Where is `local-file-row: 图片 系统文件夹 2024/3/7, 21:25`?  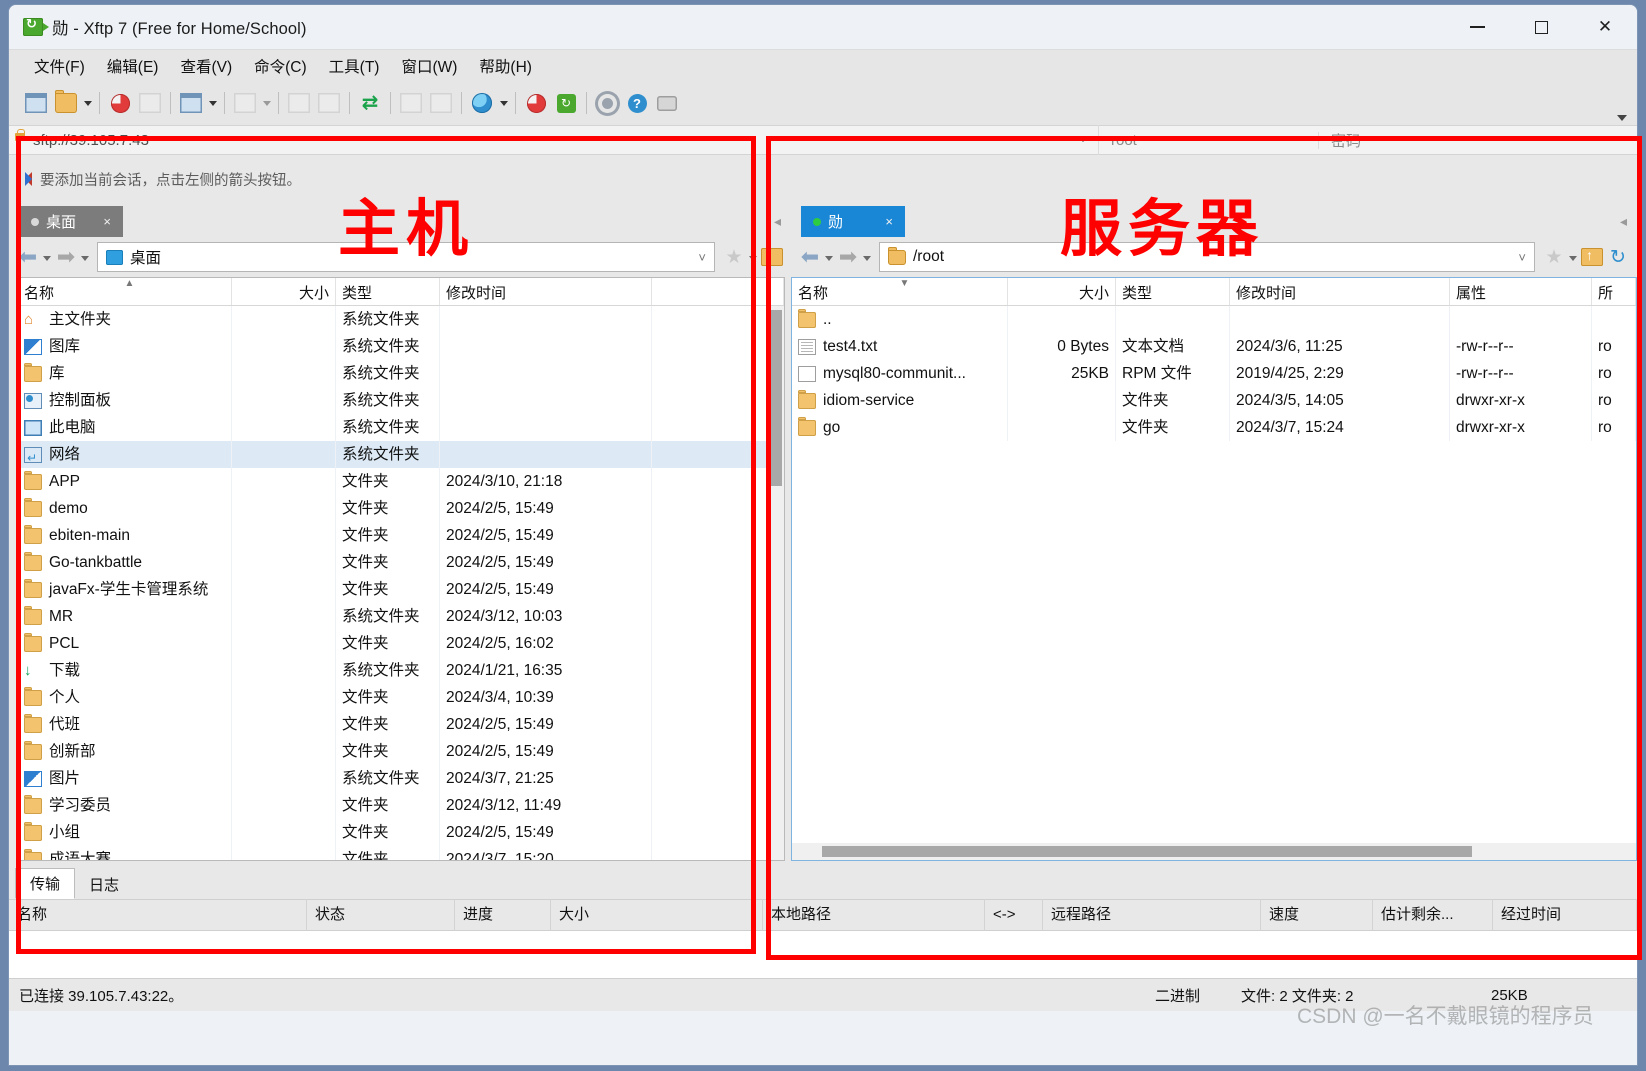
local-file-row: 图片 系统文件夹 2024/3/7, 21:25 is located at coordinates (401, 778).